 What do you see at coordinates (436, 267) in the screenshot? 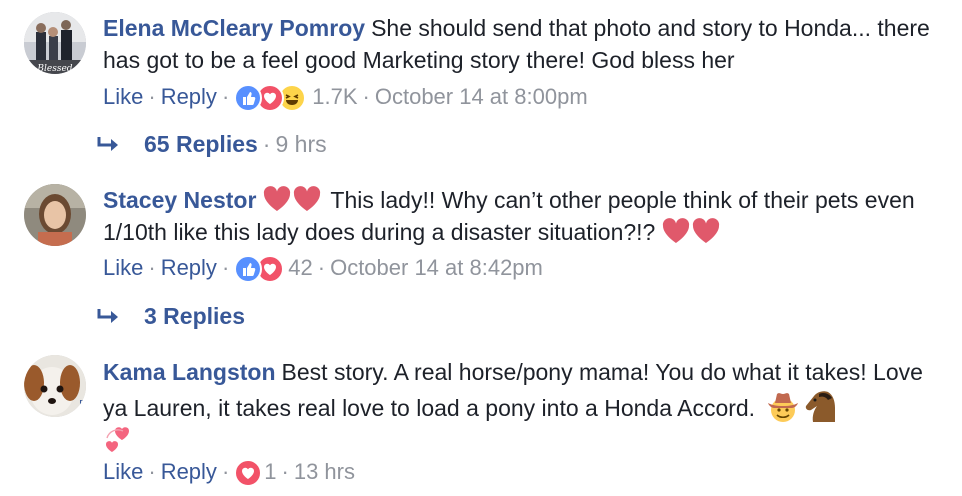
I see `timestamp: October 14 at 8:42pm` at bounding box center [436, 267].